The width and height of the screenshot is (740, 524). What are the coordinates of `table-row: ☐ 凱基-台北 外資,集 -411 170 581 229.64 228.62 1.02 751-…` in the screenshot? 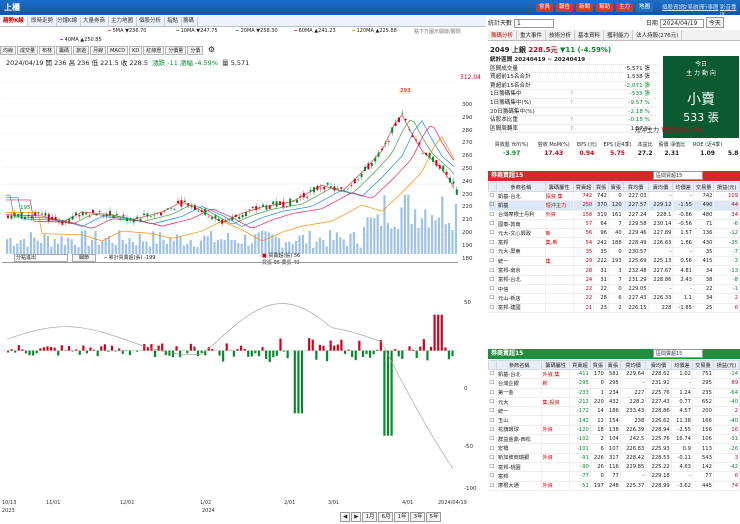 It's located at (614, 374).